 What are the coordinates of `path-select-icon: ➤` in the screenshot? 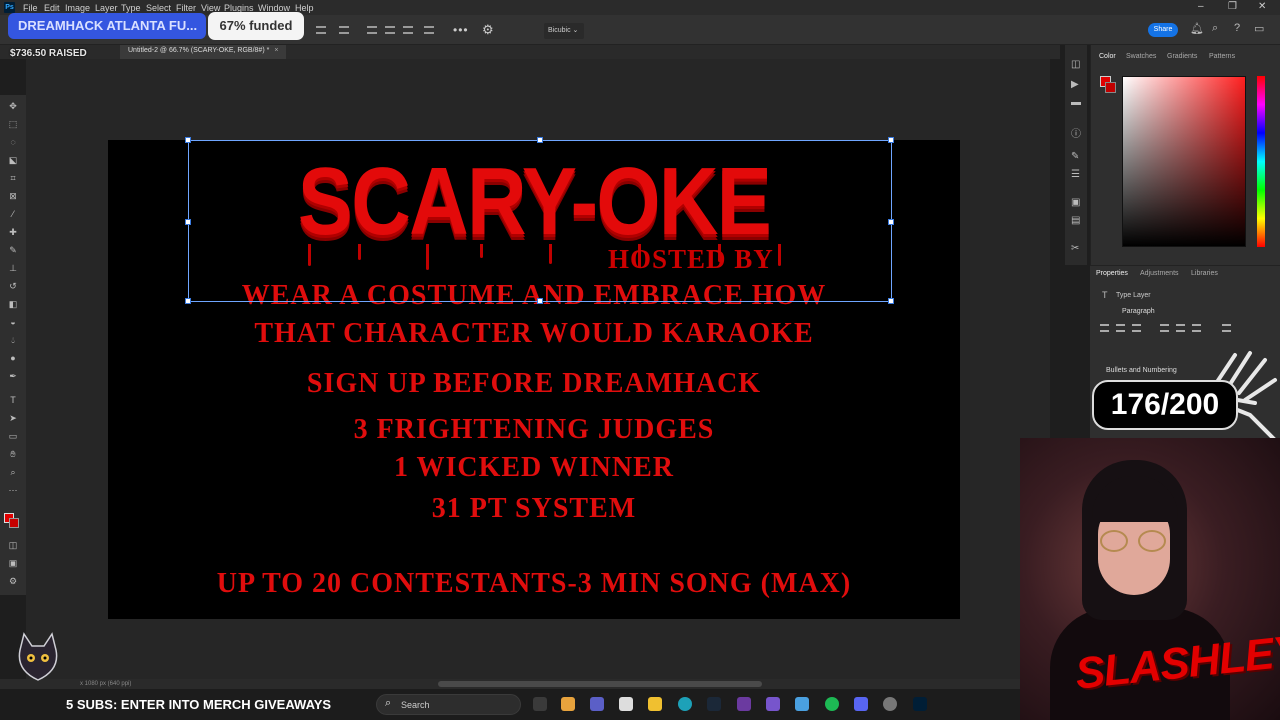 It's located at (13, 418).